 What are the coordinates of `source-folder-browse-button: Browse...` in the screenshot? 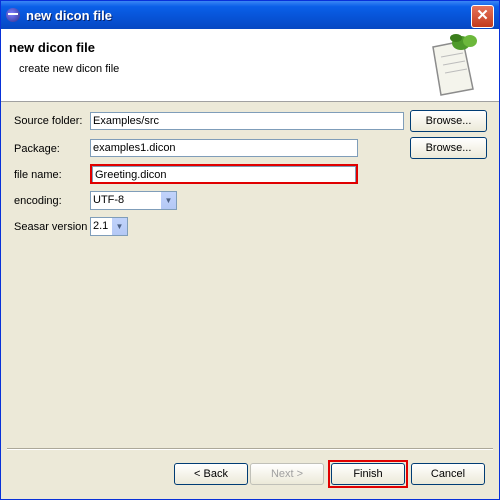 It's located at (448, 121).